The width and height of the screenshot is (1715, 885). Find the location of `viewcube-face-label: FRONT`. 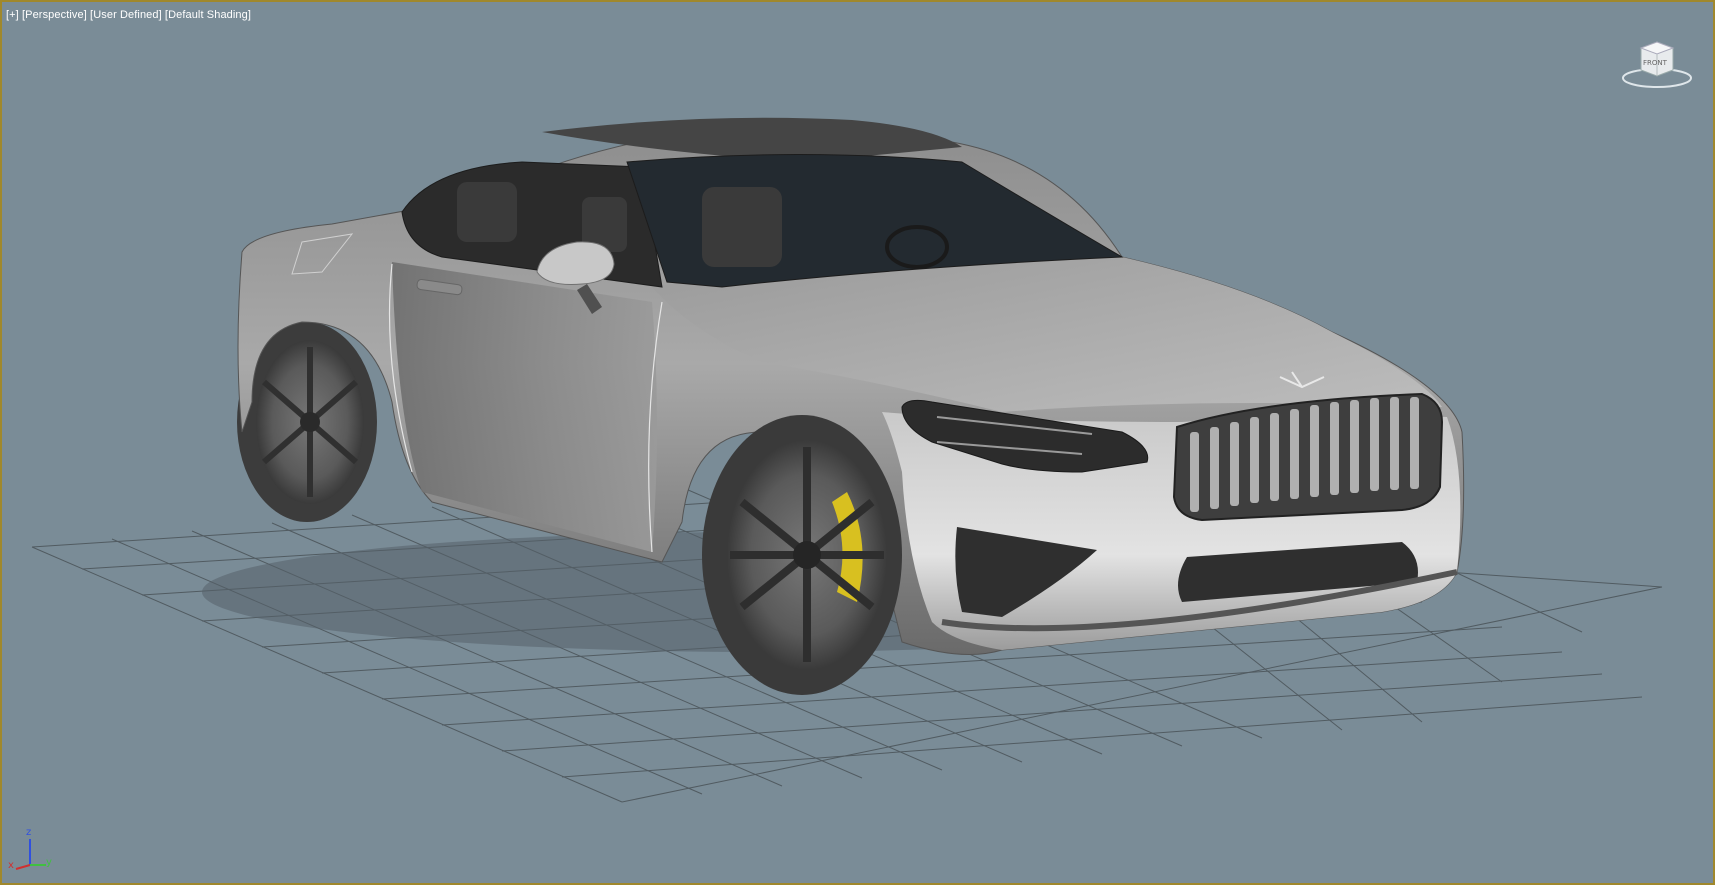

viewcube-face-label: FRONT is located at coordinates (1655, 63).